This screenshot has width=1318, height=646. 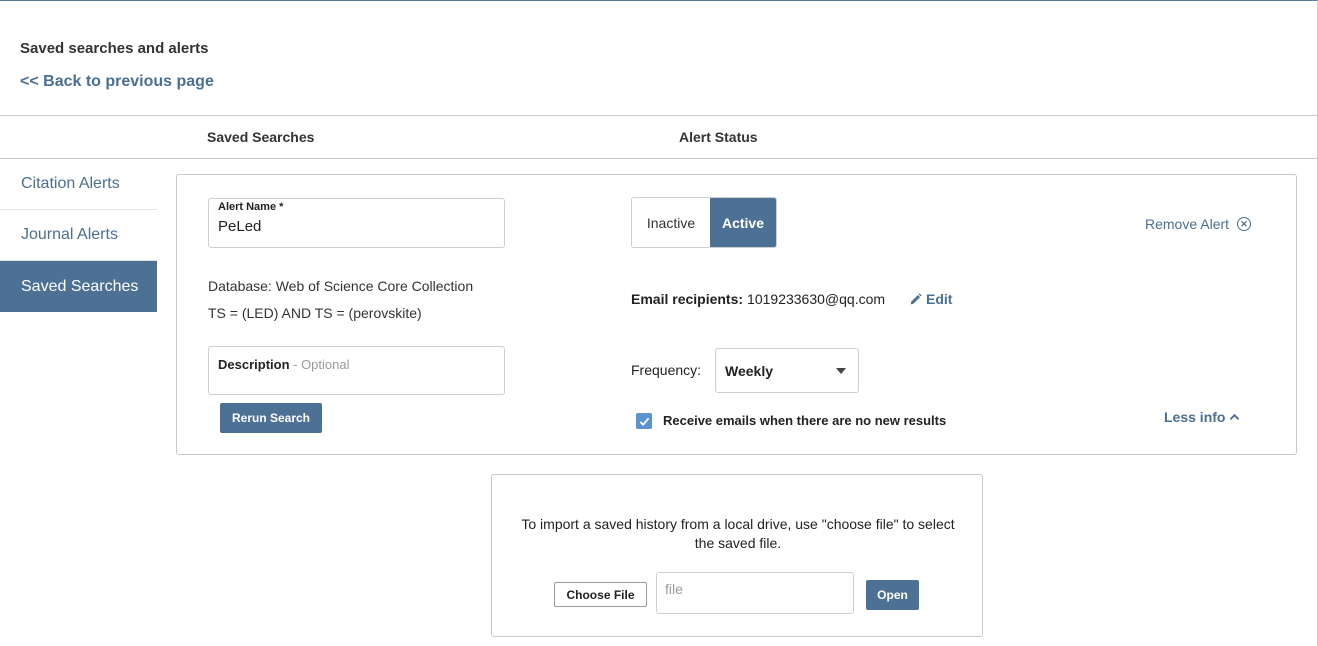 I want to click on remove-alert-link: Remove Alert ✕, so click(x=1198, y=224).